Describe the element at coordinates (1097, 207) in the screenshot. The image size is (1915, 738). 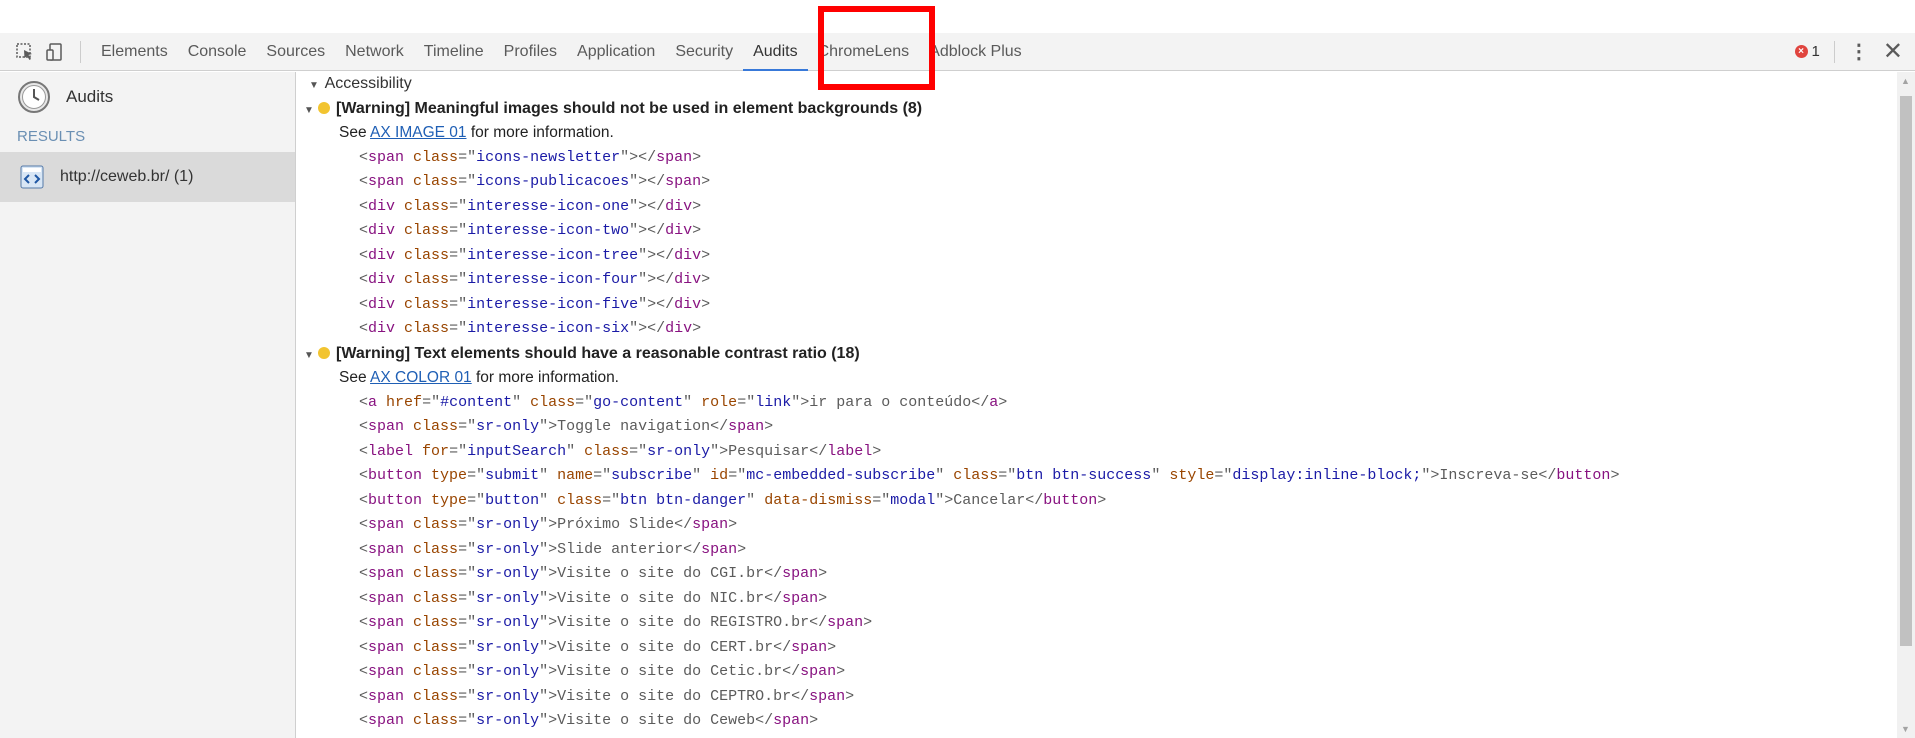
I see `element-code-line: <div class="interesse-icon-one"></div>` at that location.